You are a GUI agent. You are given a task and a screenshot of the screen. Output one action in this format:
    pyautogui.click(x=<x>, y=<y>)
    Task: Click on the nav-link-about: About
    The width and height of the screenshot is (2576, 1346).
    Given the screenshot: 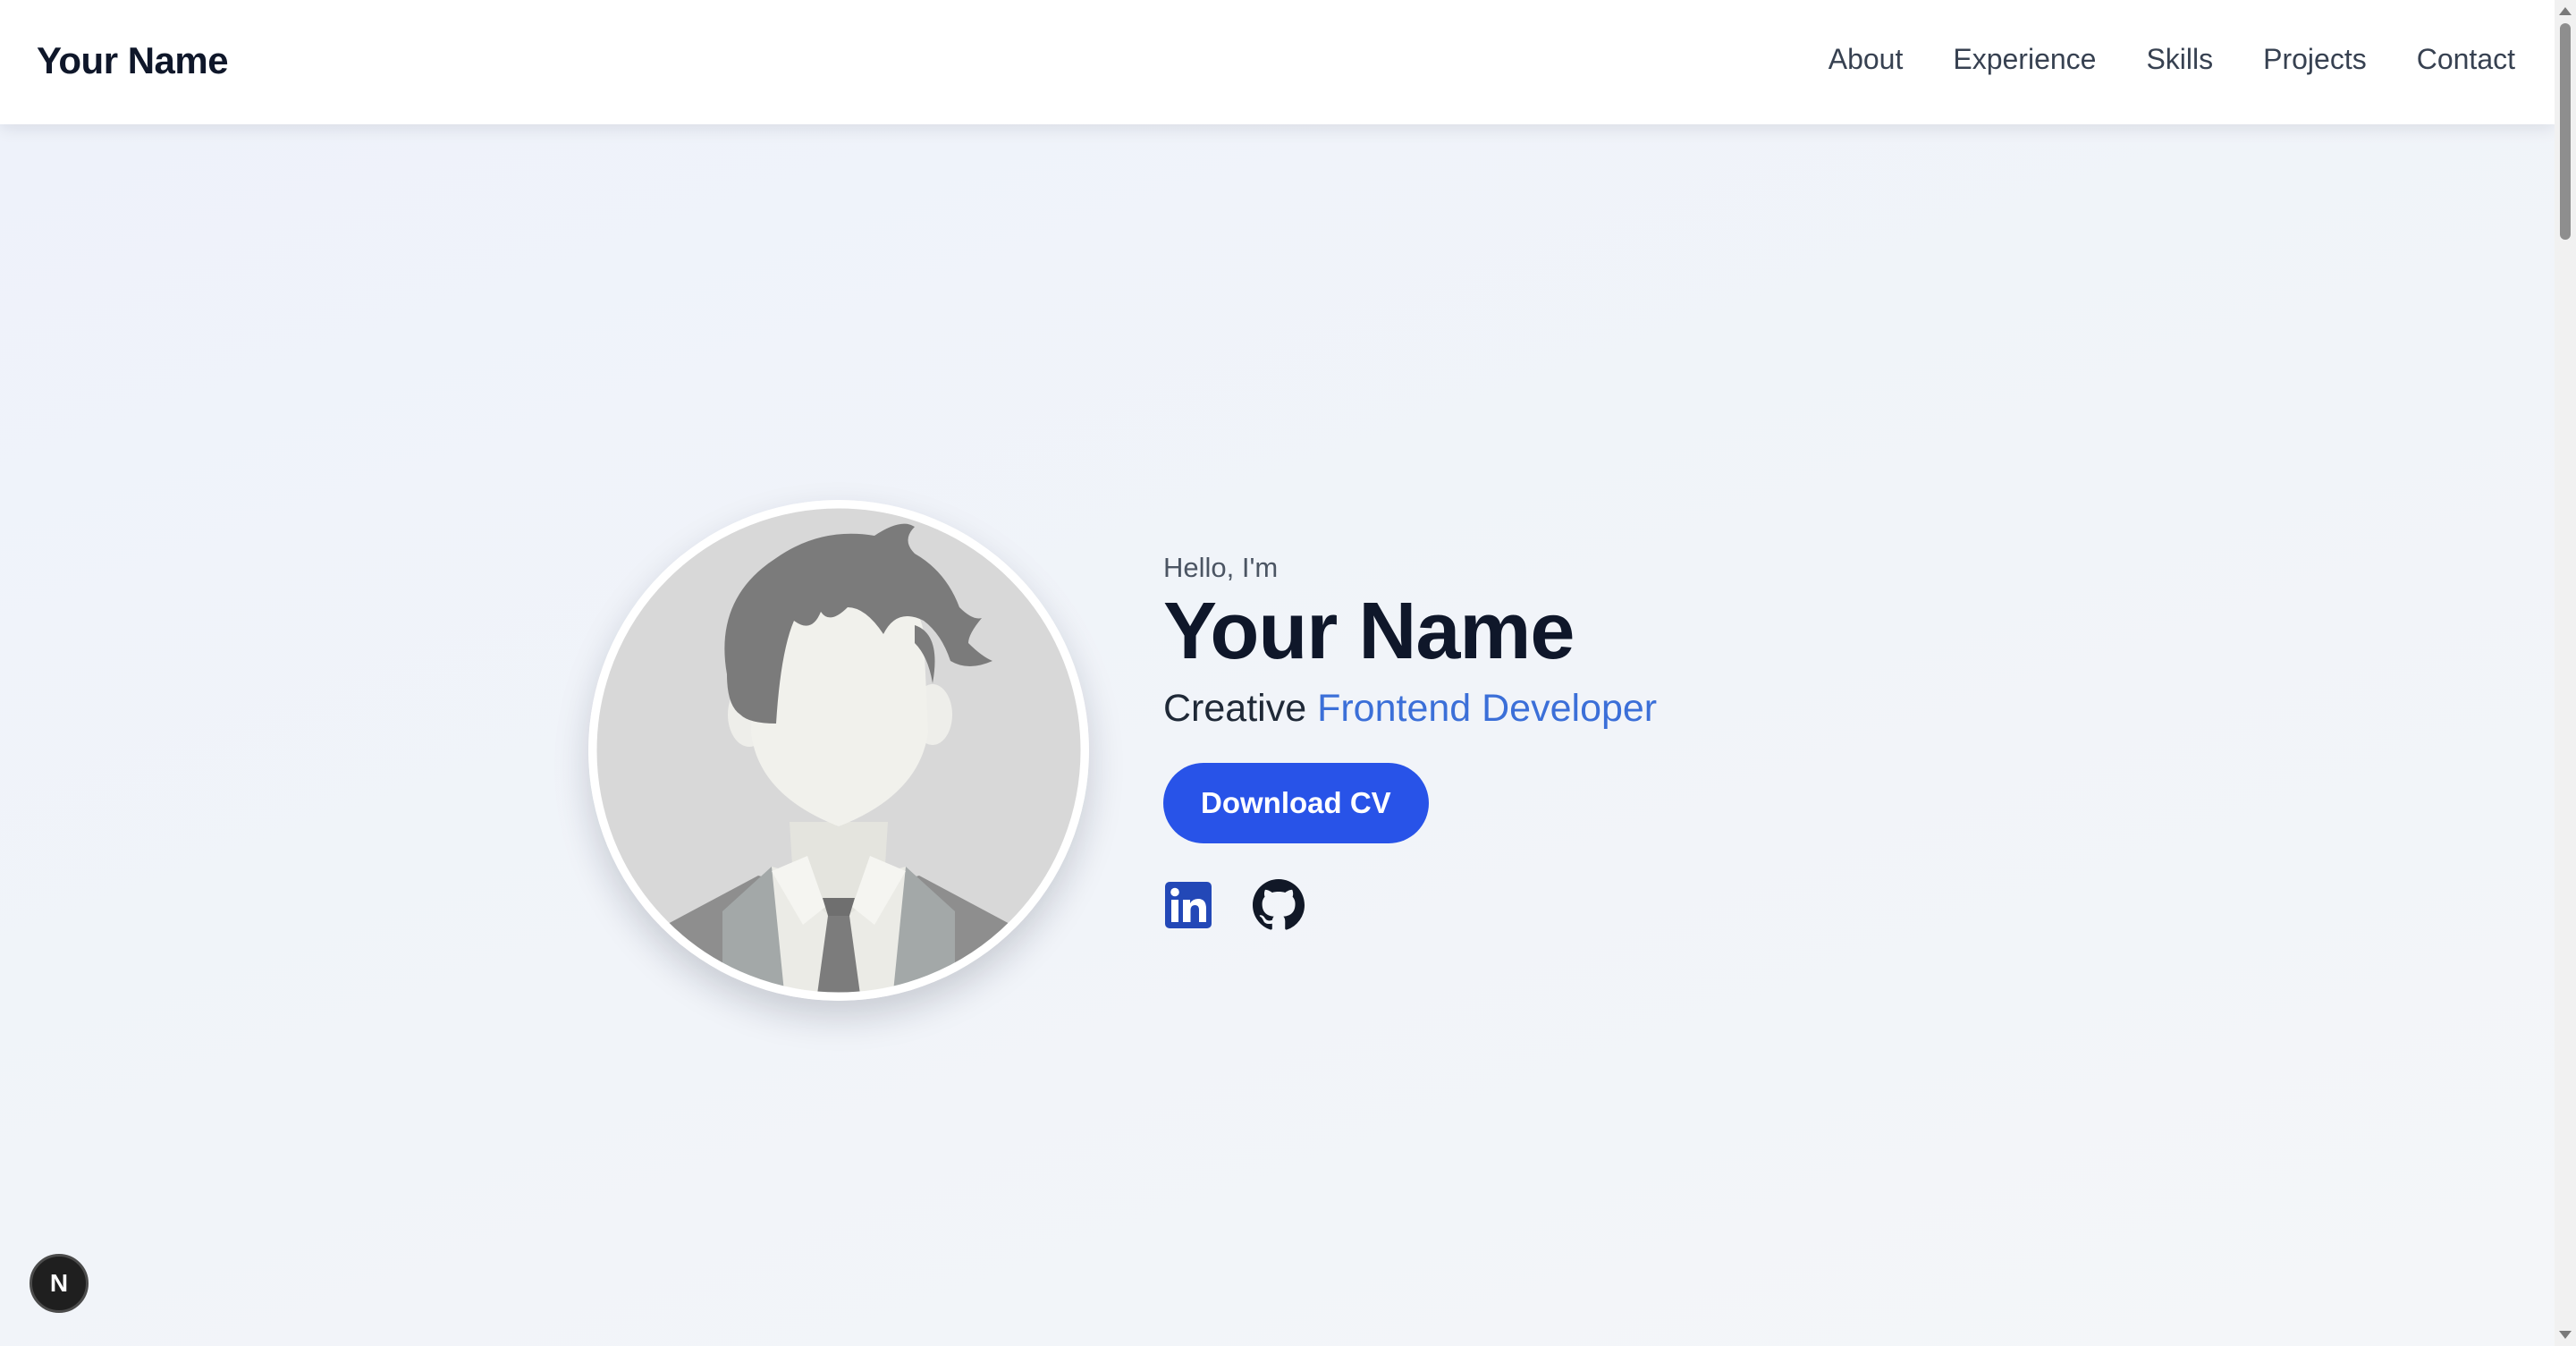 What is the action you would take?
    pyautogui.click(x=1866, y=59)
    